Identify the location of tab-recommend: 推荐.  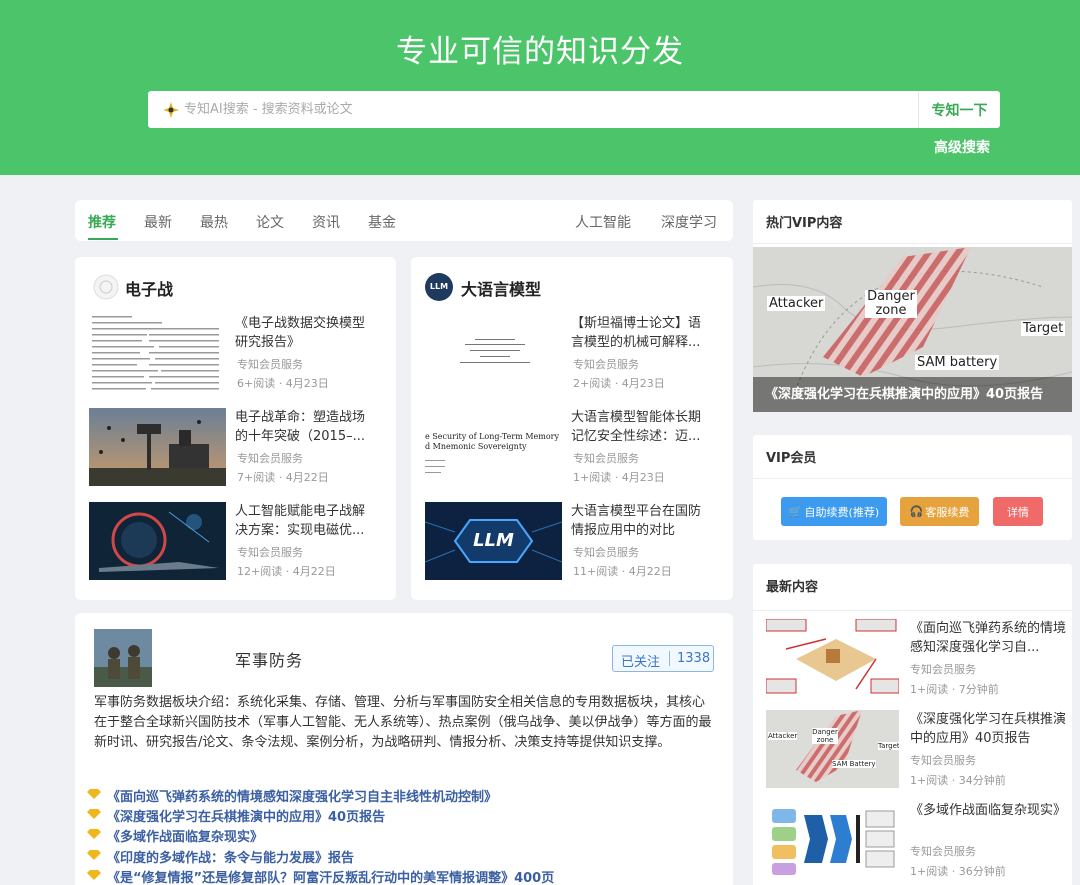
(102, 222).